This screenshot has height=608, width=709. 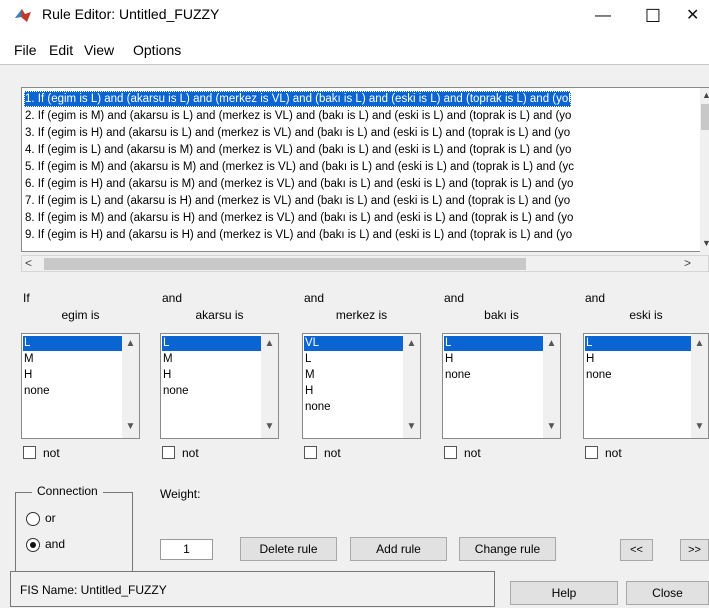 What do you see at coordinates (186, 549) in the screenshot?
I see `weight-input: 1` at bounding box center [186, 549].